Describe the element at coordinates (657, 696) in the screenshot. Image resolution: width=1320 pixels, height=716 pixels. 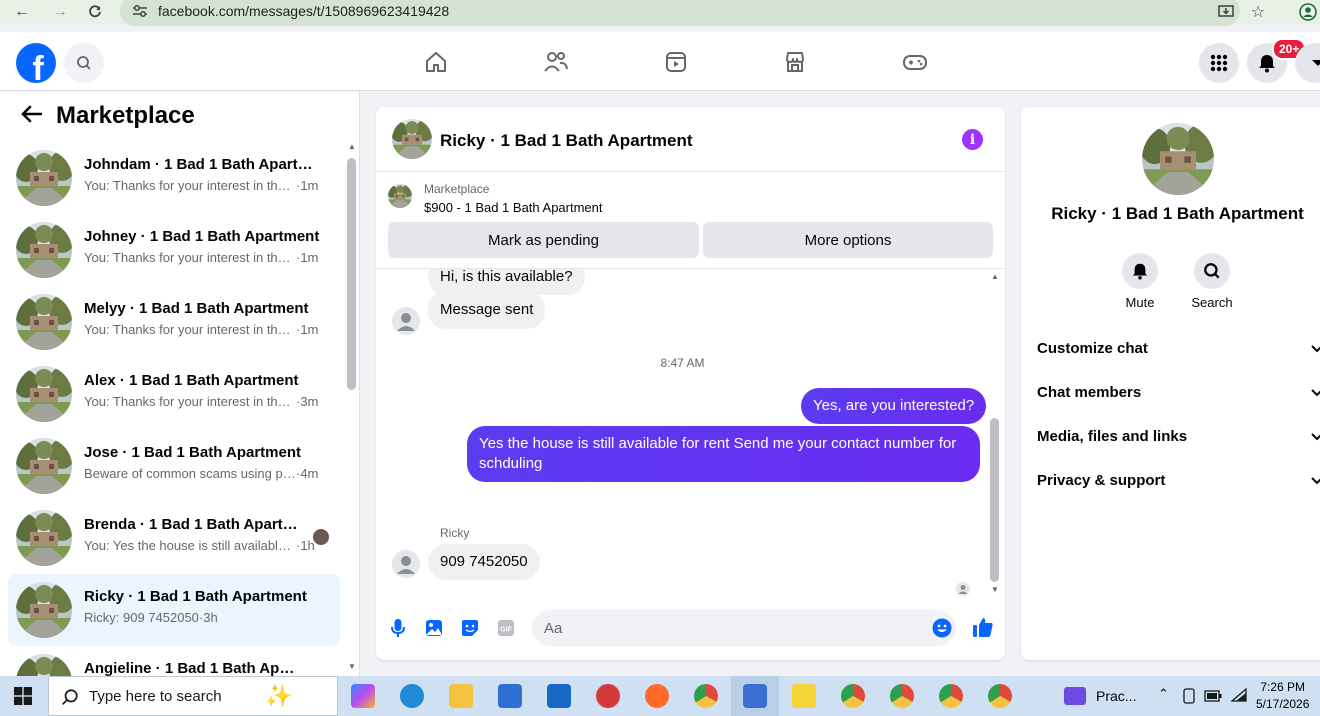
I see `firefox-icon` at that location.